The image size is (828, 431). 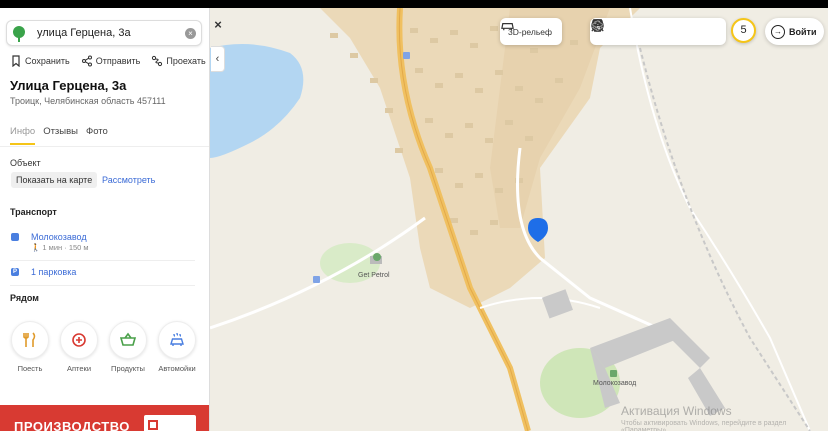 What do you see at coordinates (72, 425) in the screenshot?
I see `ad-text: ПРОИЗВОДСТВО` at bounding box center [72, 425].